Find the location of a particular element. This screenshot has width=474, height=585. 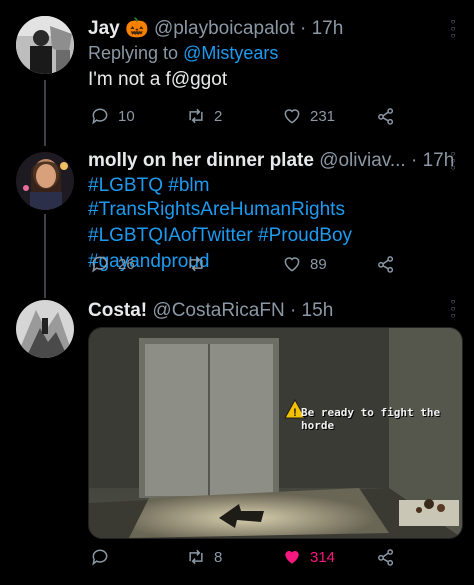

retweet-button is located at coordinates (200, 264).